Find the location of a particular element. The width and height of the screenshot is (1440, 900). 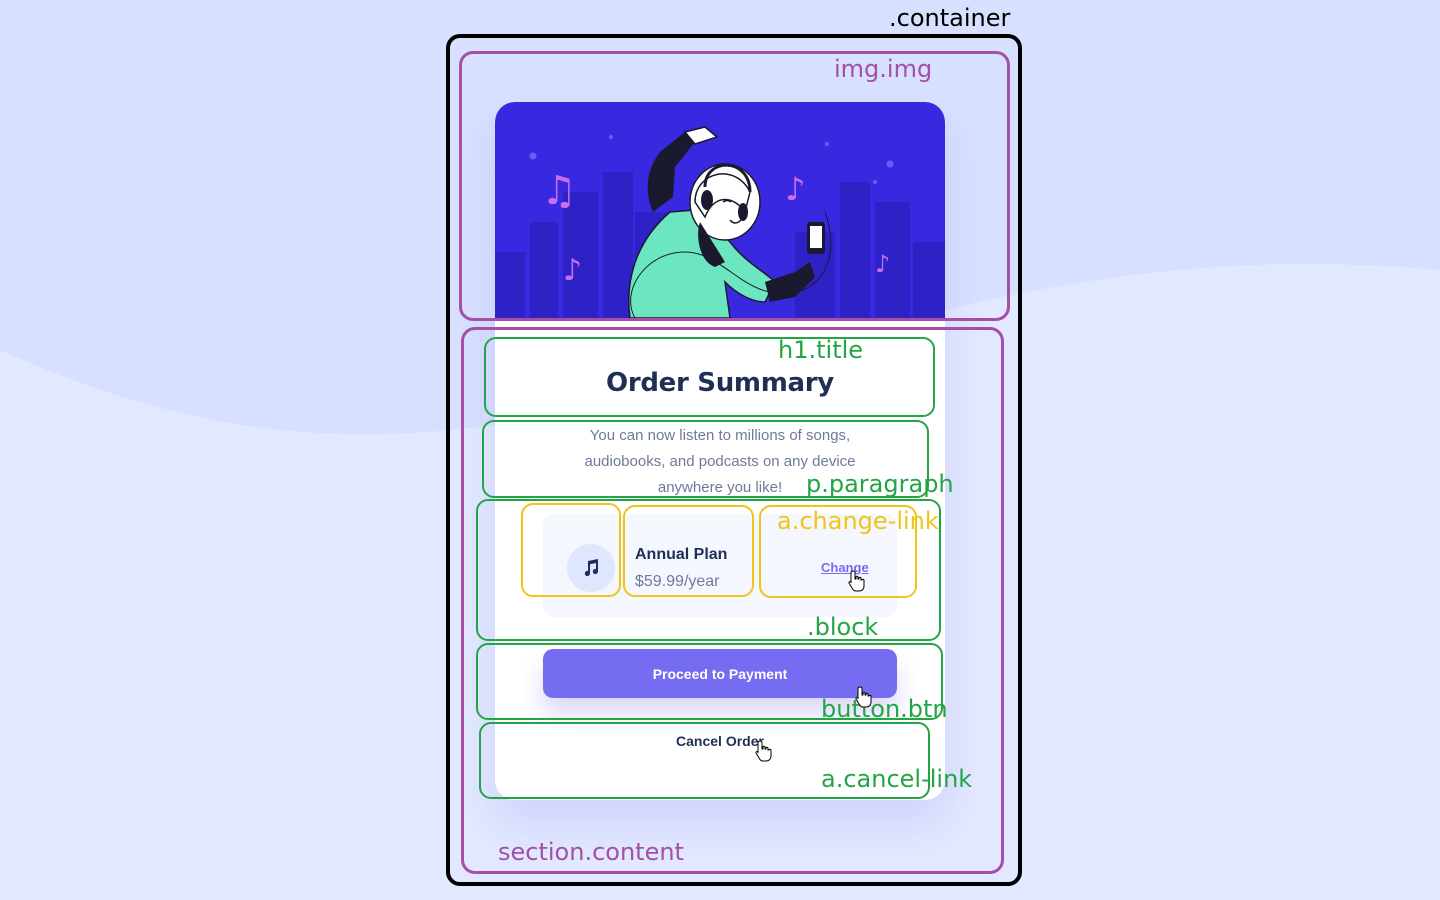

dancing-person-illustration: ♫ ♪ ♪ ♪ is located at coordinates (720, 210).